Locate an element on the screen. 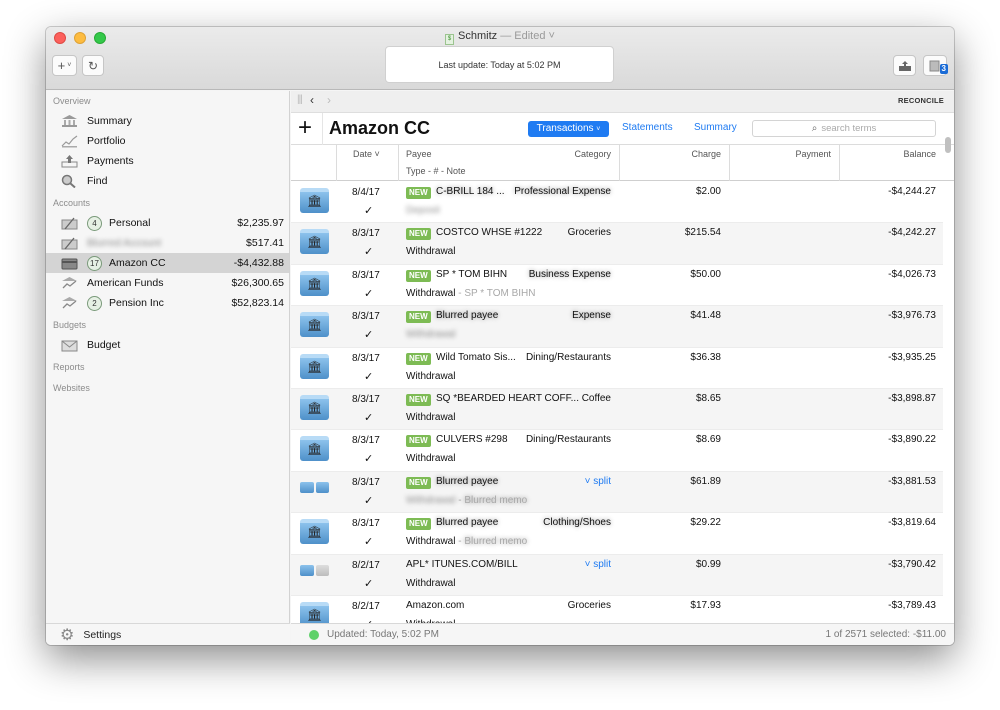 Image resolution: width=1000 pixels, height=710 pixels. transaction-category: Business Expense is located at coordinates (570, 274).